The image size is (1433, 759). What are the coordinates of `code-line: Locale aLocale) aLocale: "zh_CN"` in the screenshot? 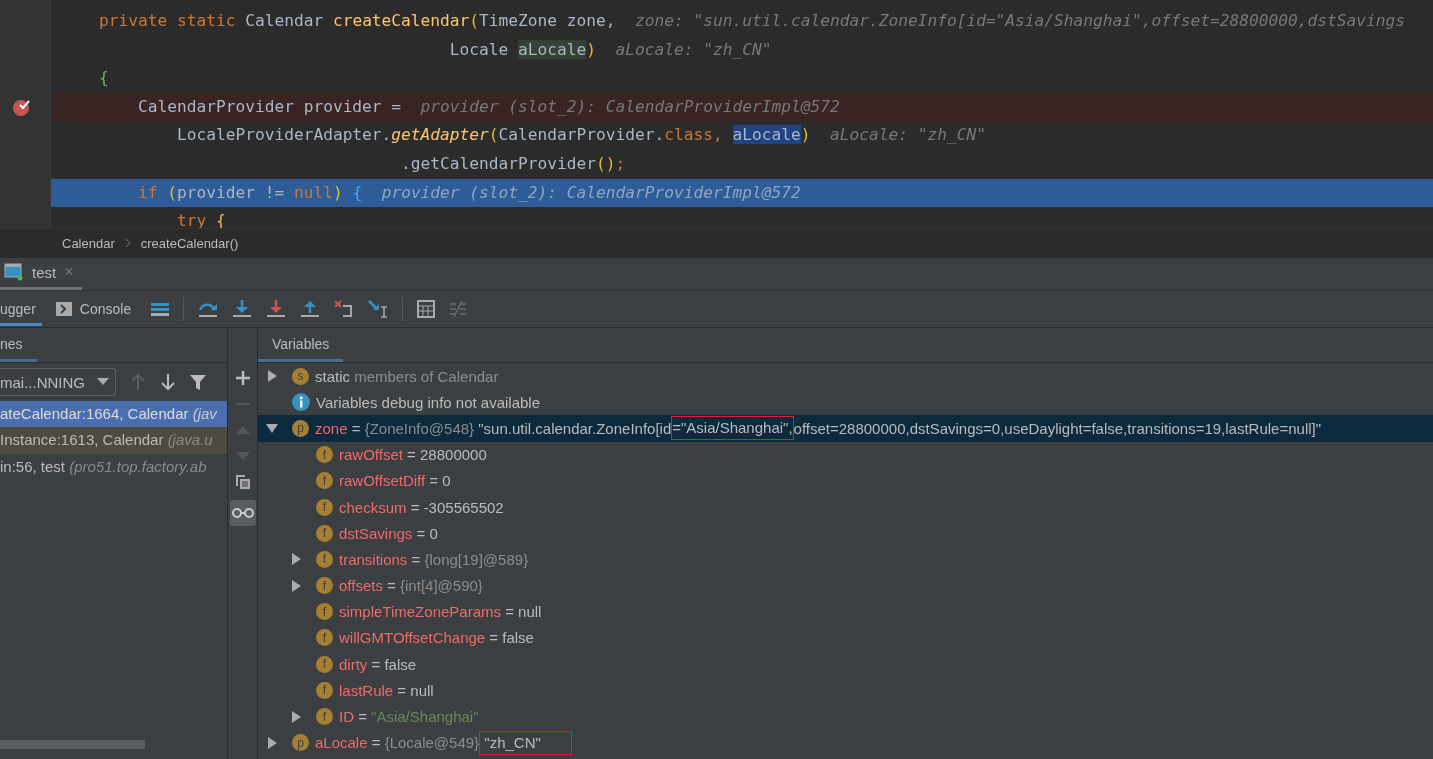 It's located at (610, 49).